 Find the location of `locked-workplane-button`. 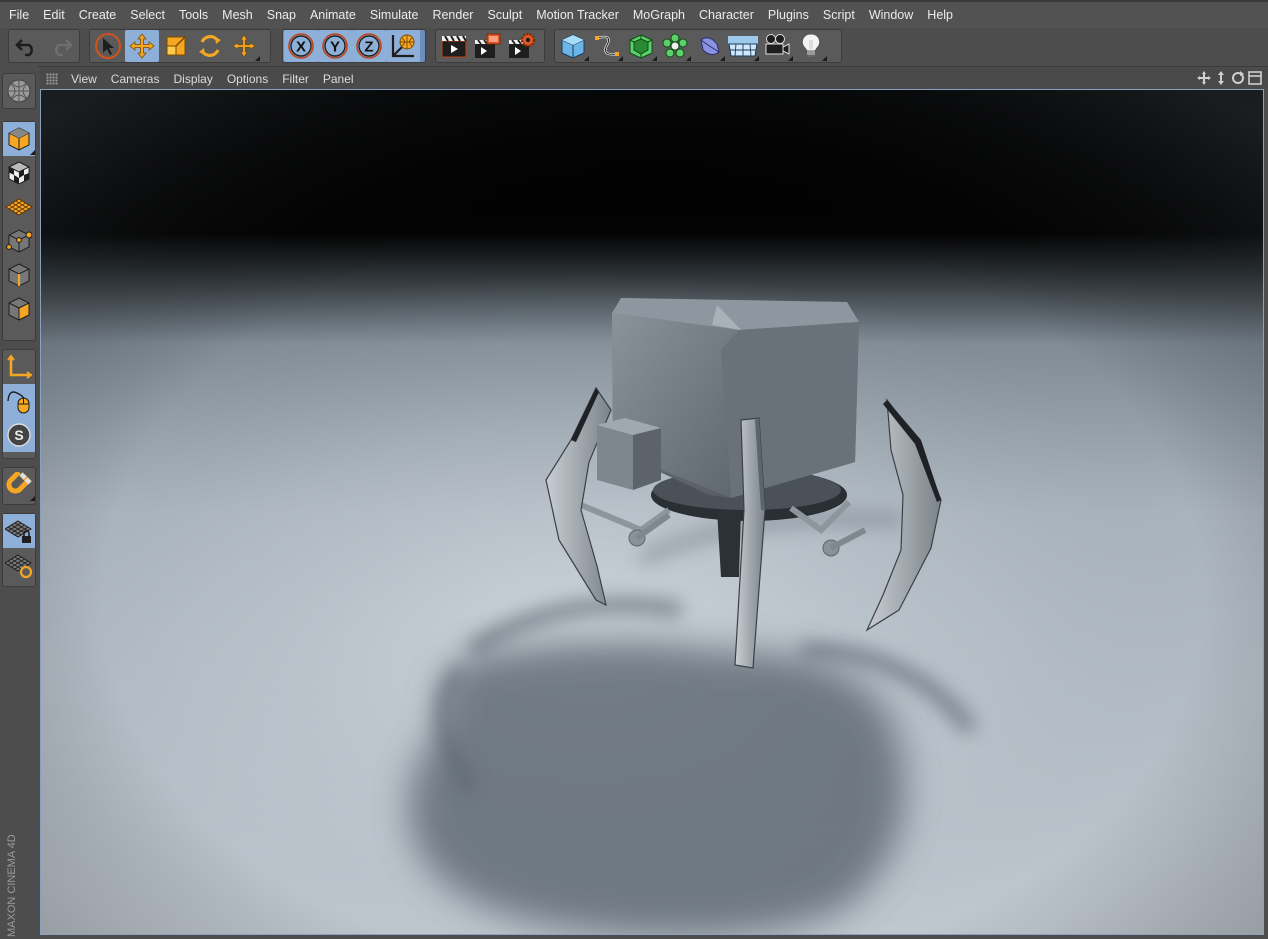

locked-workplane-button is located at coordinates (19, 531).